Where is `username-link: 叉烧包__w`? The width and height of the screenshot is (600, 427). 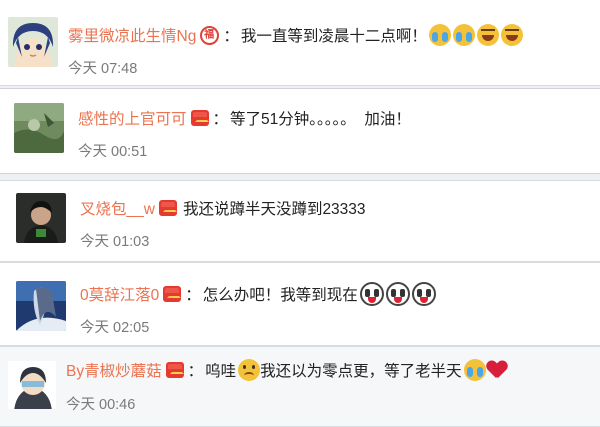 username-link: 叉烧包__w is located at coordinates (117, 208).